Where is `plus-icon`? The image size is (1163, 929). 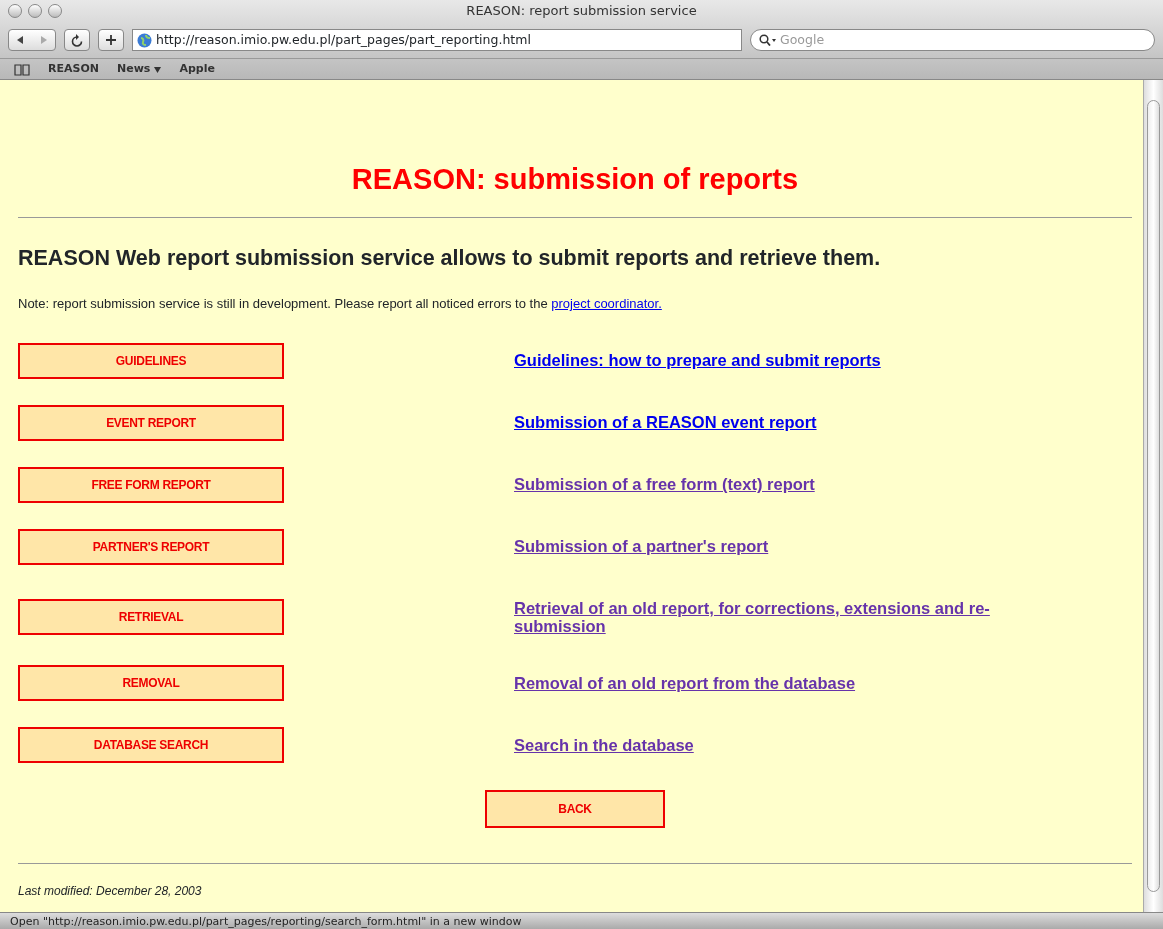
plus-icon is located at coordinates (111, 40).